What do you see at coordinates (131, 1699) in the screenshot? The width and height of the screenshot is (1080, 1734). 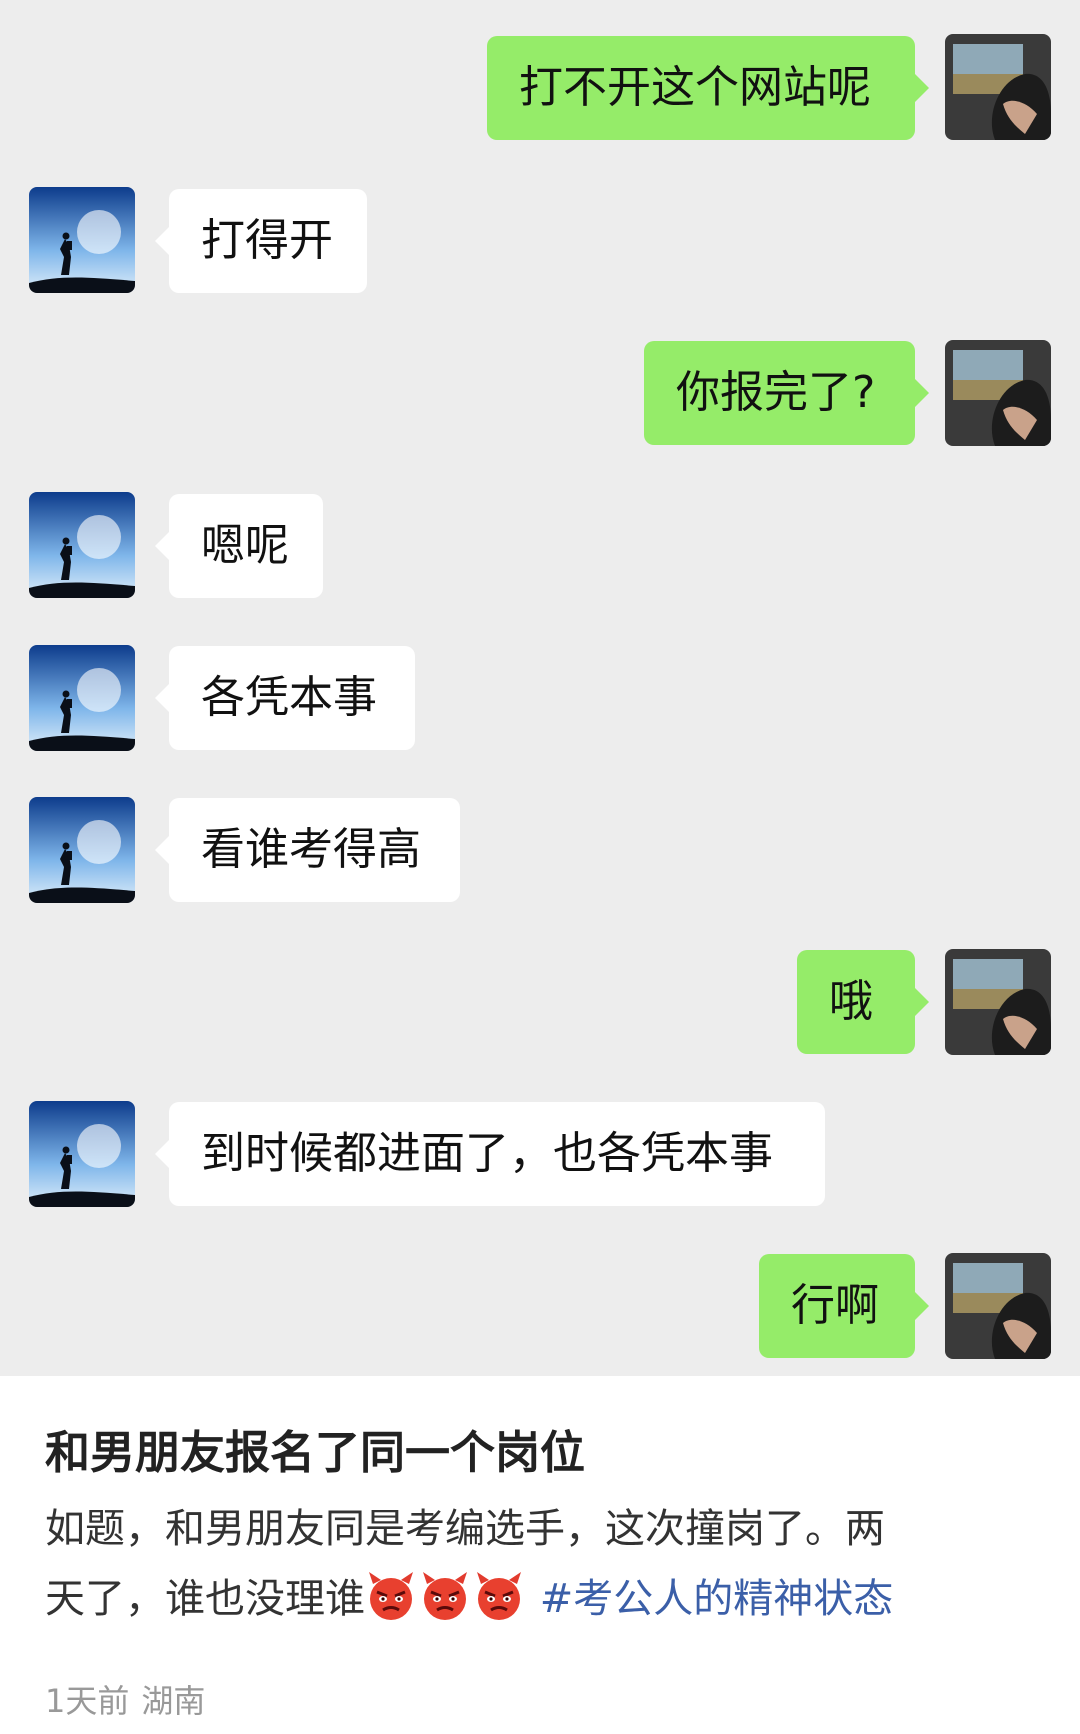 I see `post-meta: 1天前 湖南` at bounding box center [131, 1699].